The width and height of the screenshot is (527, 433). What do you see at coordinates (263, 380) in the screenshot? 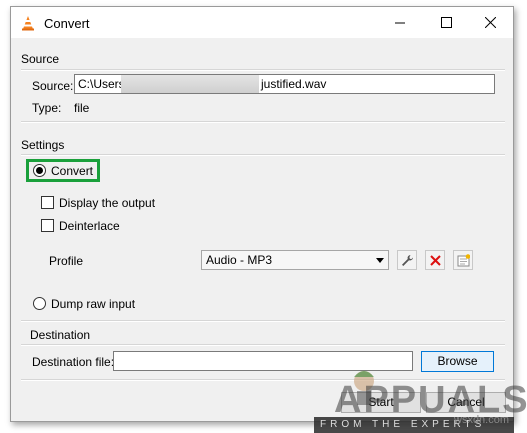
I see `destination-bottom-divider` at bounding box center [263, 380].